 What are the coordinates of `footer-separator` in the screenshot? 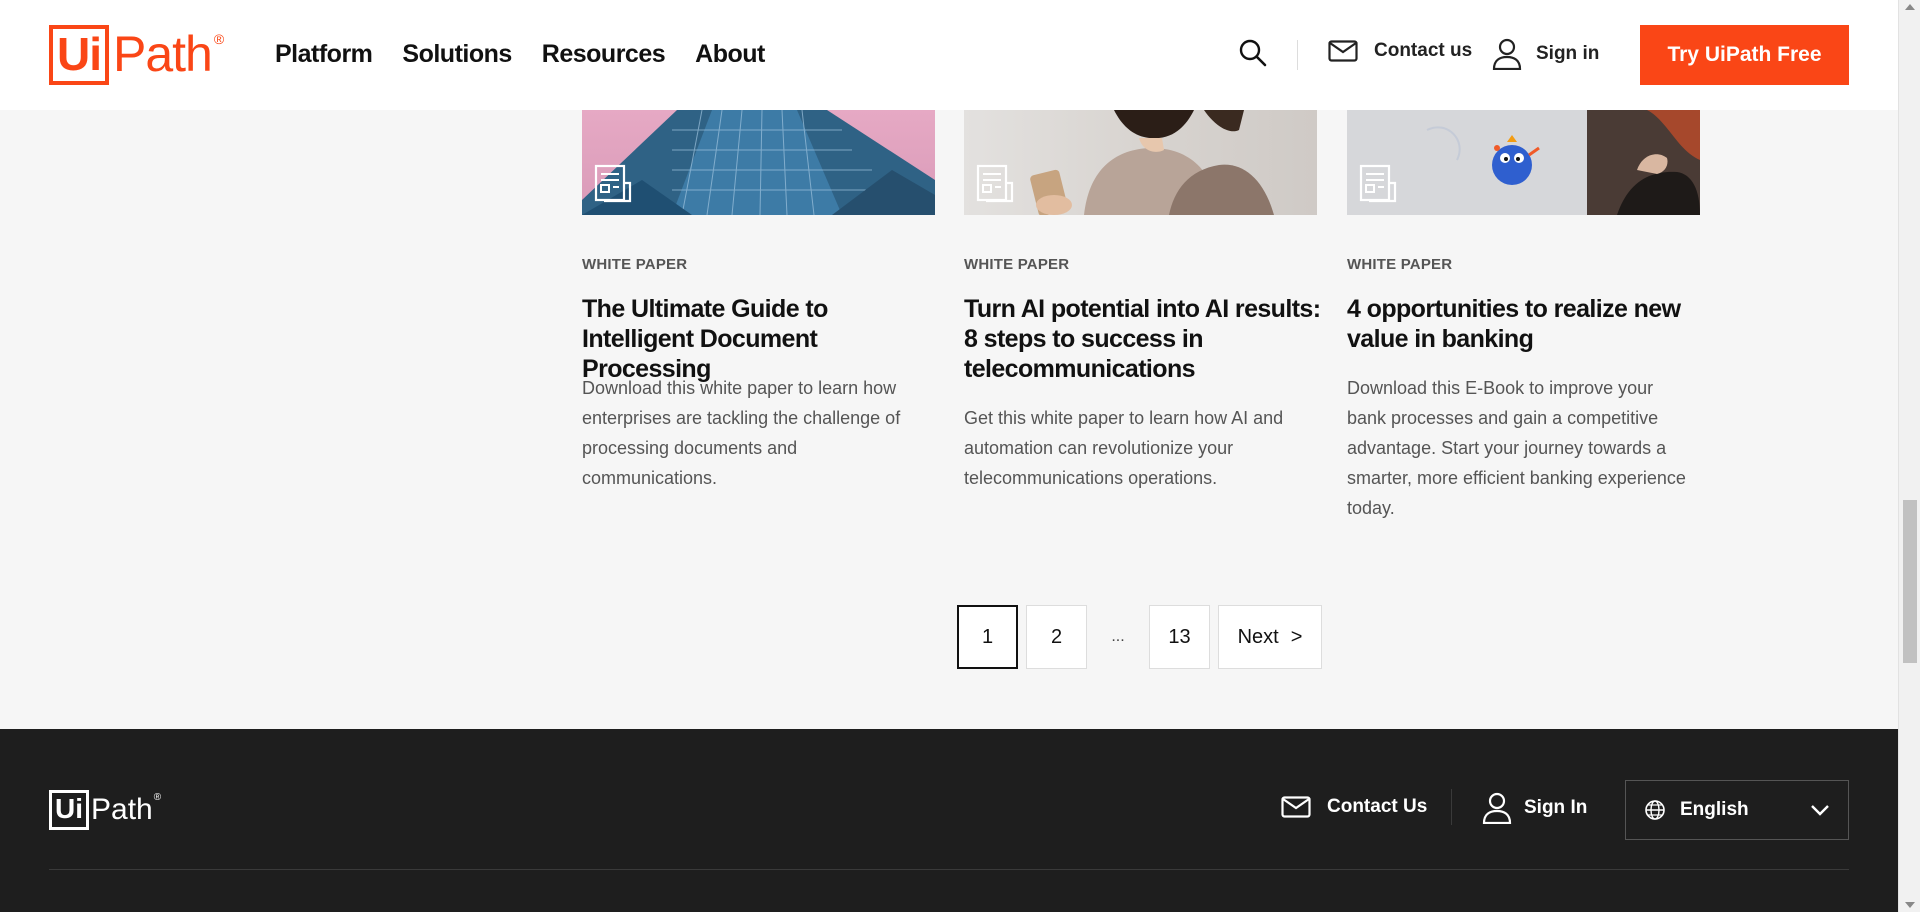 It's located at (949, 869).